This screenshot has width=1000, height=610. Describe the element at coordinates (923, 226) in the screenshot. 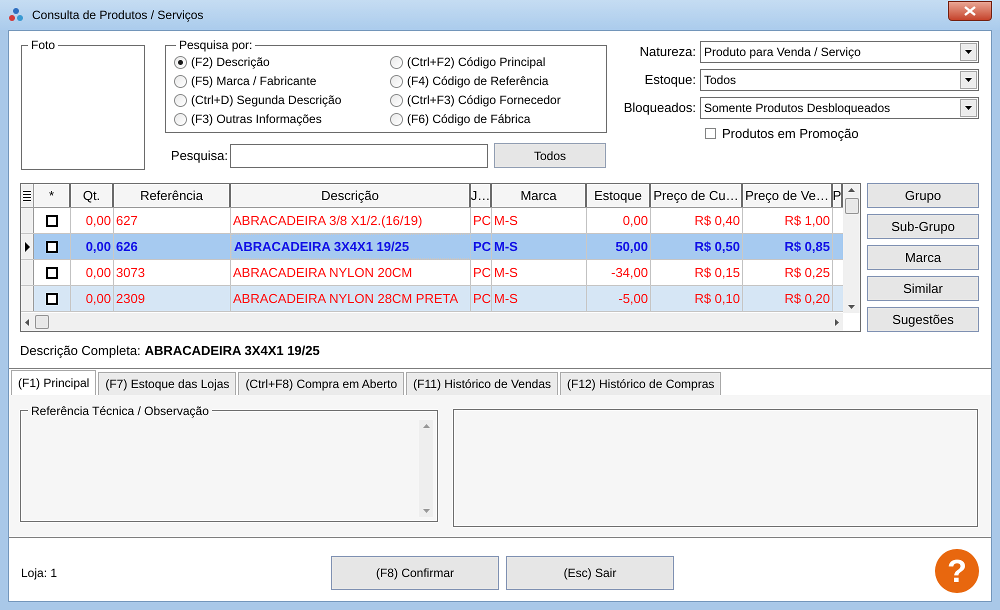

I see `side-button: Sub-Grupo` at that location.